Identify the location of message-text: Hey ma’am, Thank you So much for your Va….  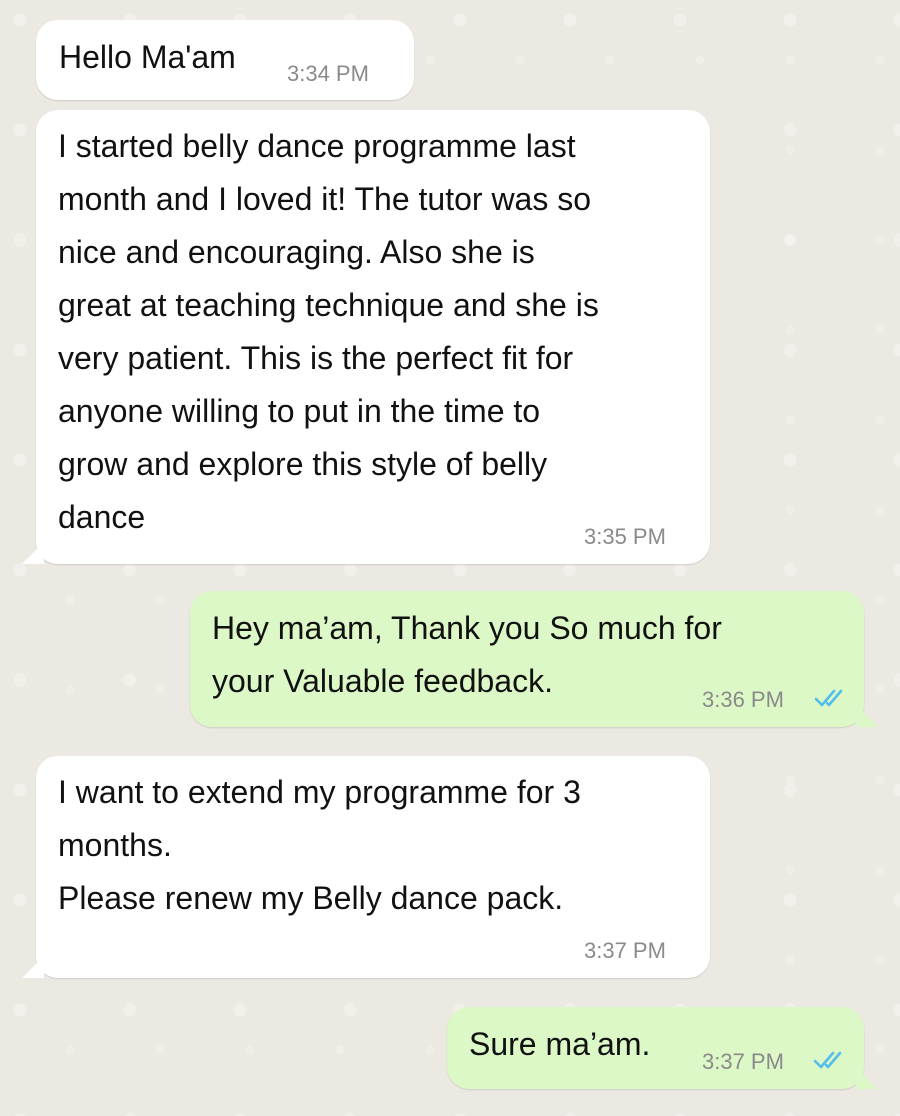
(467, 654).